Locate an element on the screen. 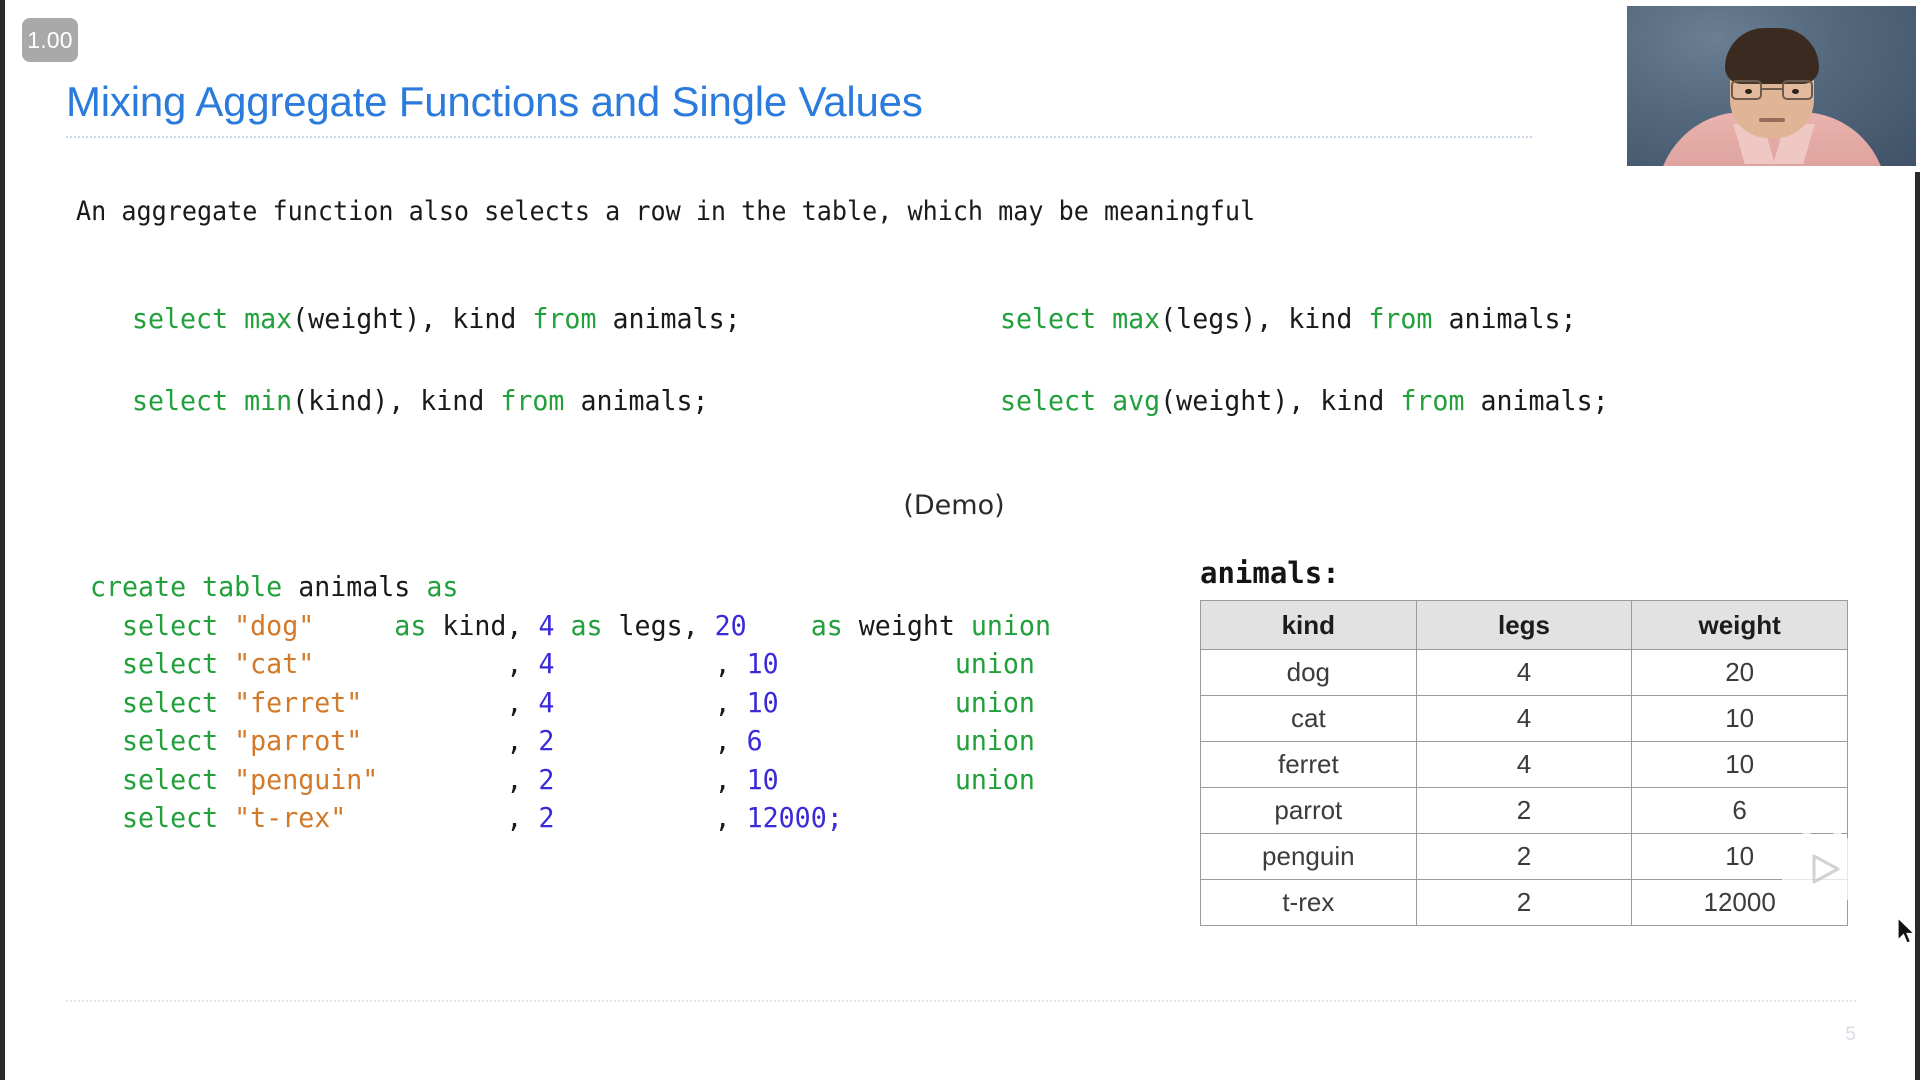 This screenshot has width=1920, height=1080. demo-label: (Demo) is located at coordinates (954, 505).